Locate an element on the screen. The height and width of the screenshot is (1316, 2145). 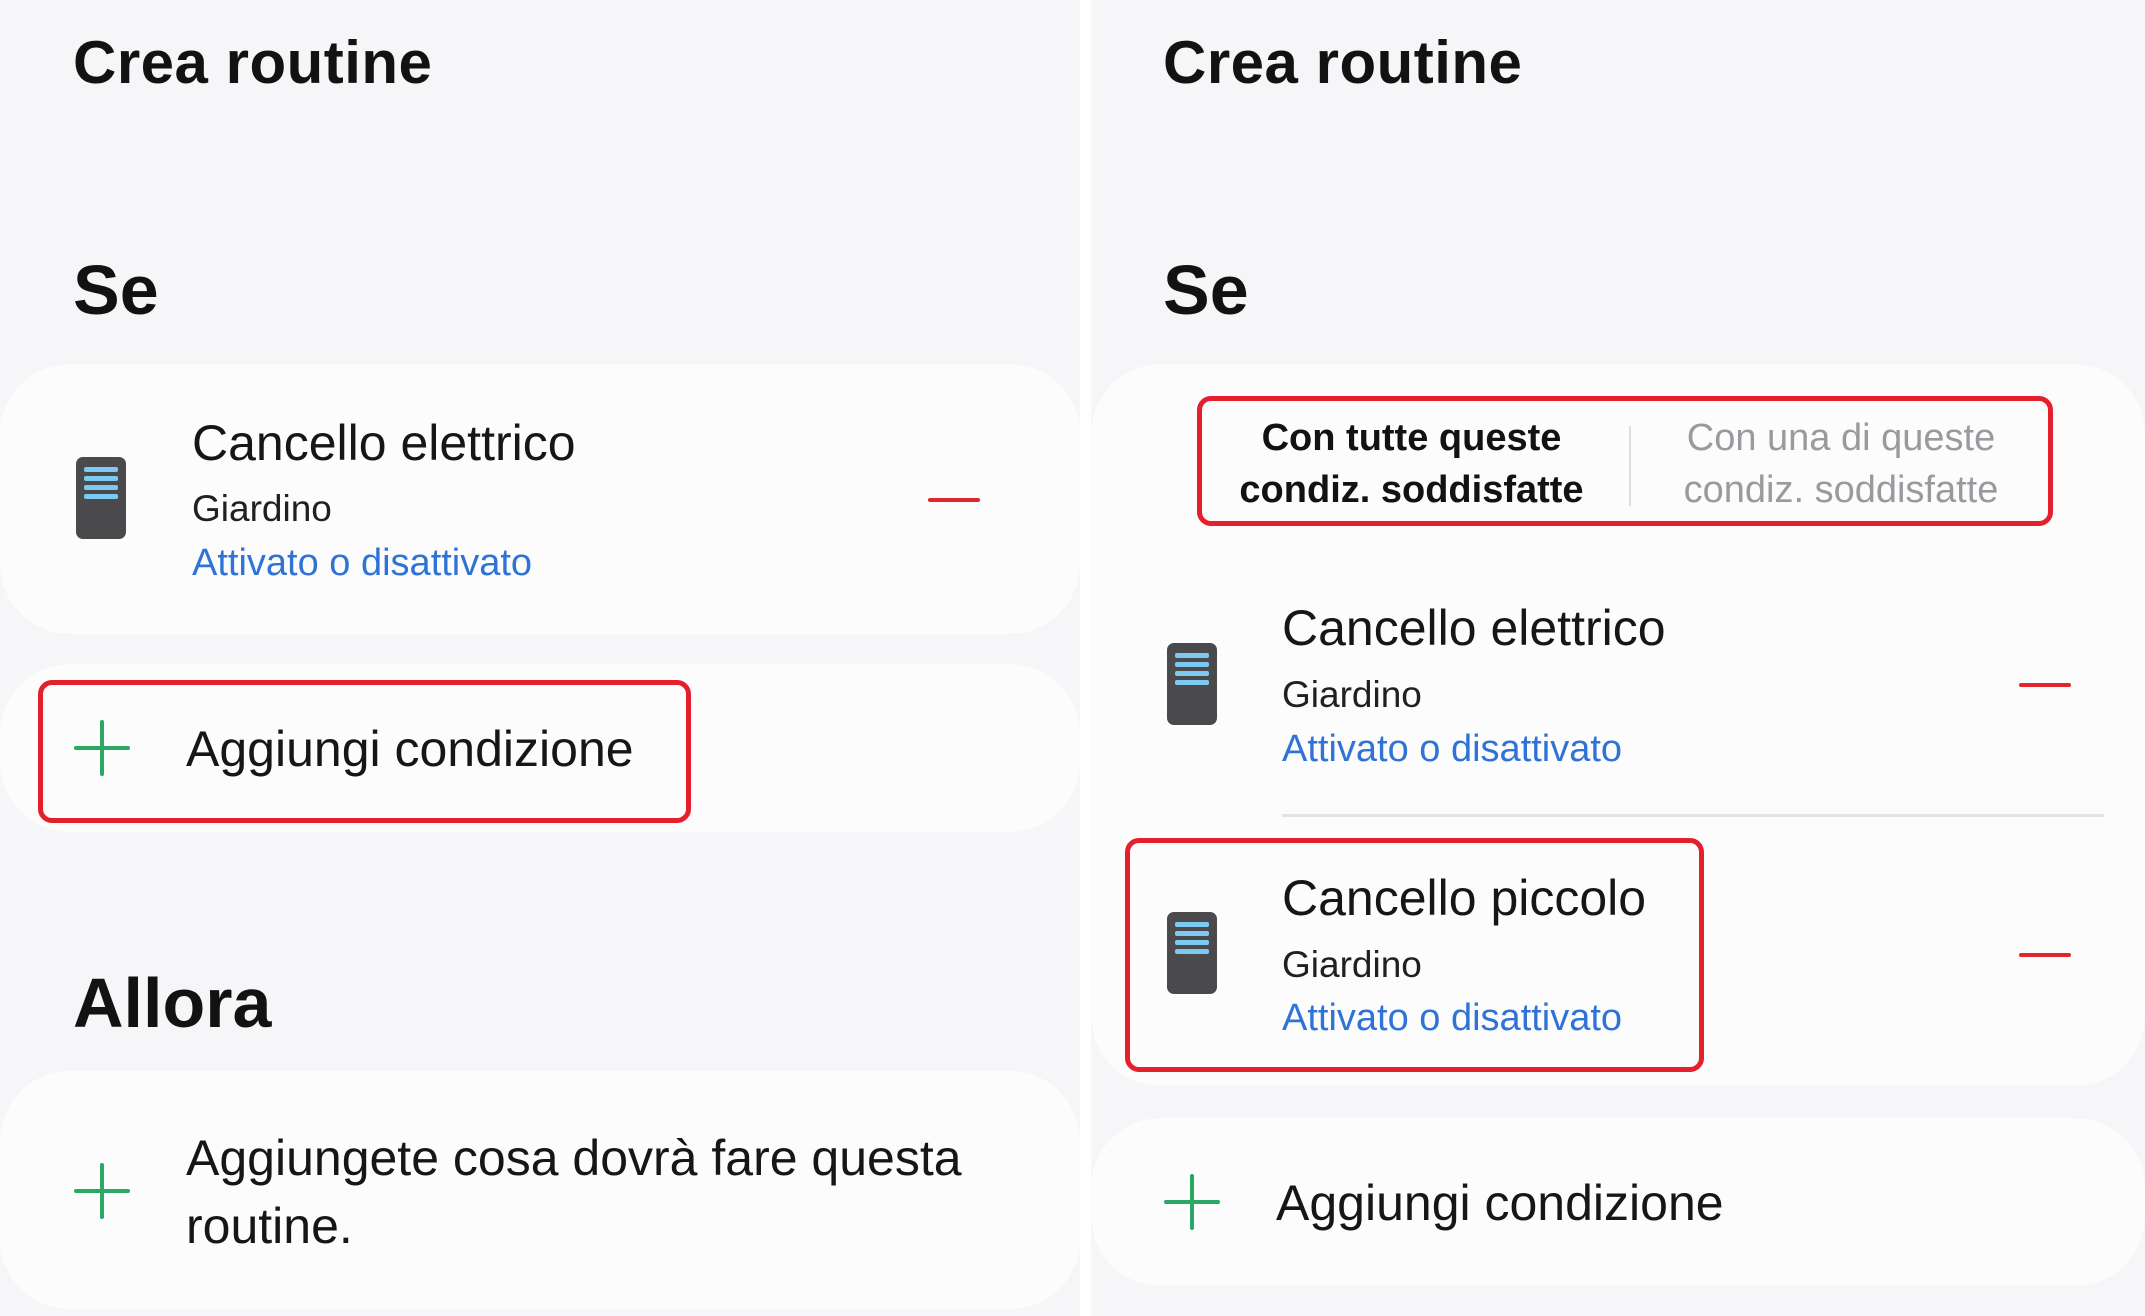
panel-divider is located at coordinates (1085, 658).